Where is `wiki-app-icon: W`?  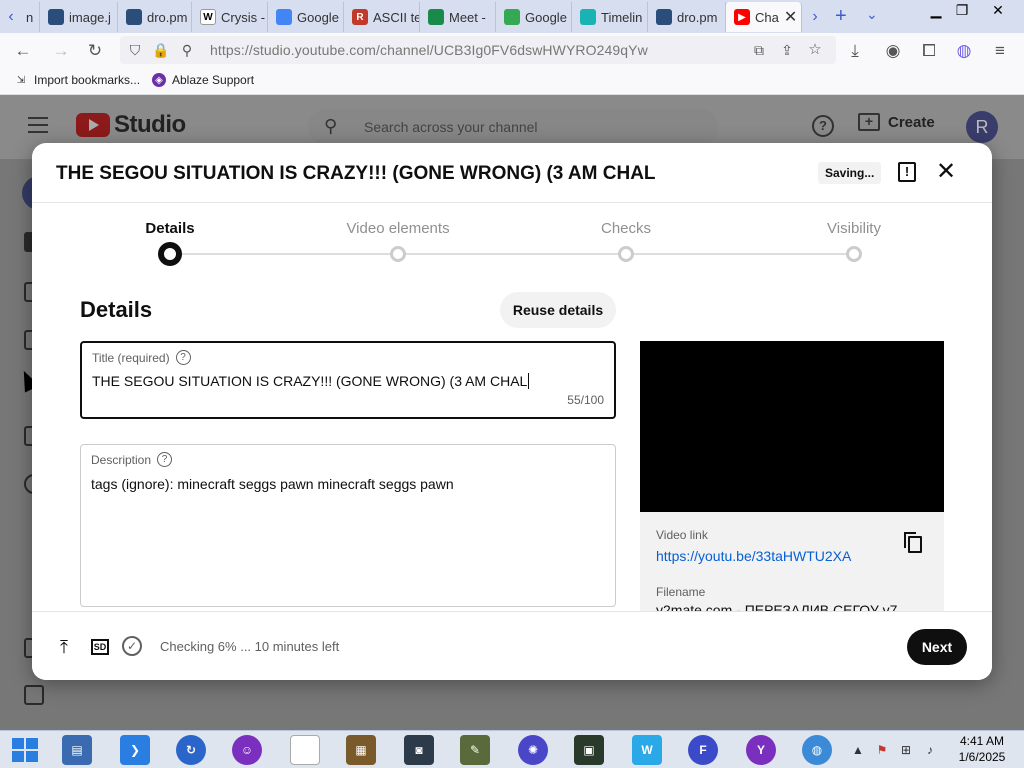
wiki-app-icon: W is located at coordinates (647, 750).